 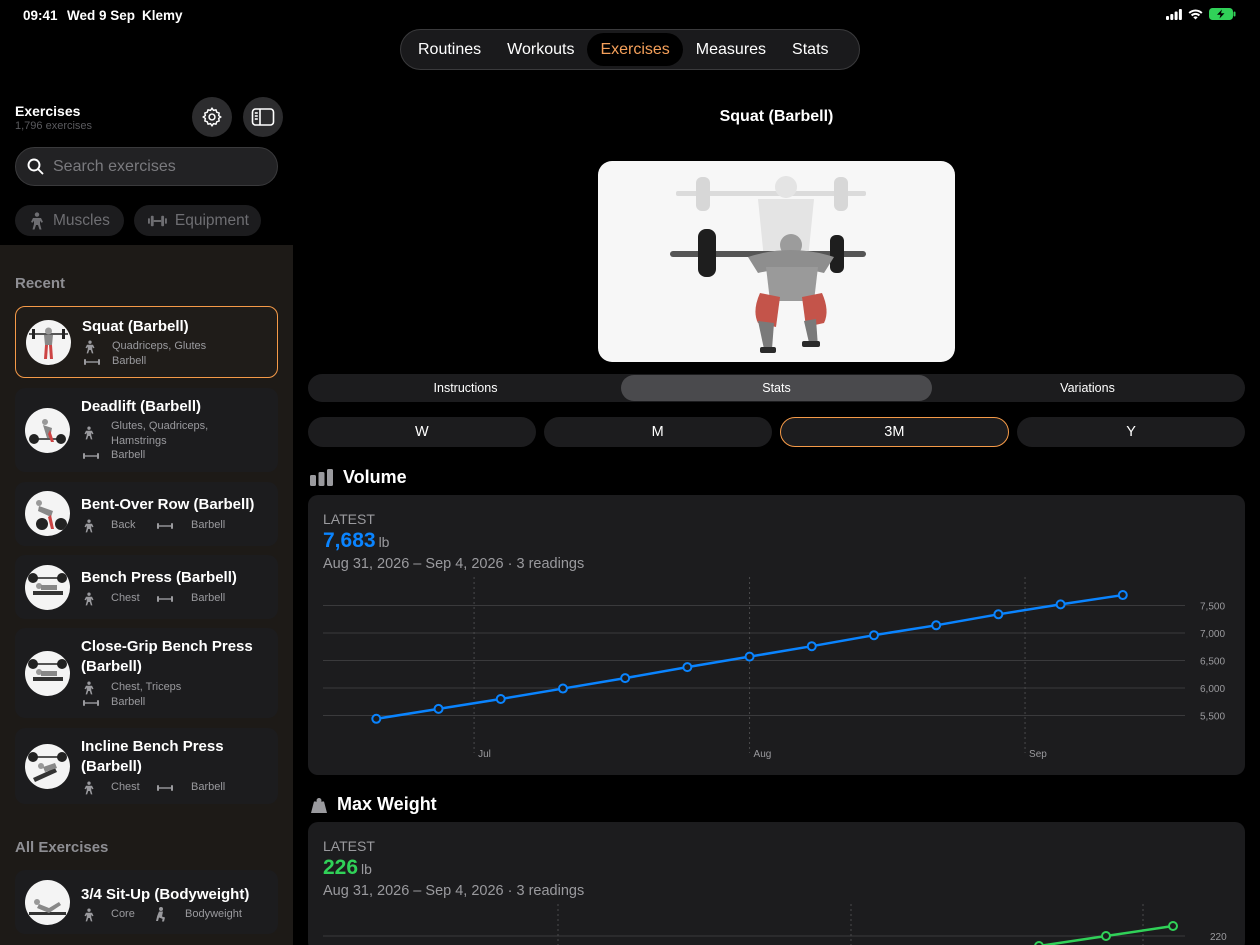 I want to click on max-weight-heading: Max Weight, so click(x=373, y=804).